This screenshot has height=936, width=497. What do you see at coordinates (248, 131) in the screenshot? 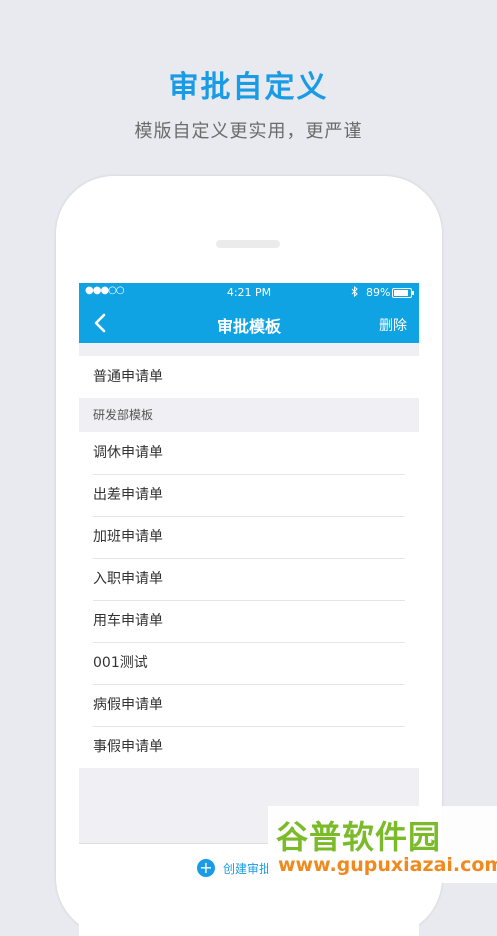
I see `promo-subtitle: 模版自定义更实用，更严谨` at bounding box center [248, 131].